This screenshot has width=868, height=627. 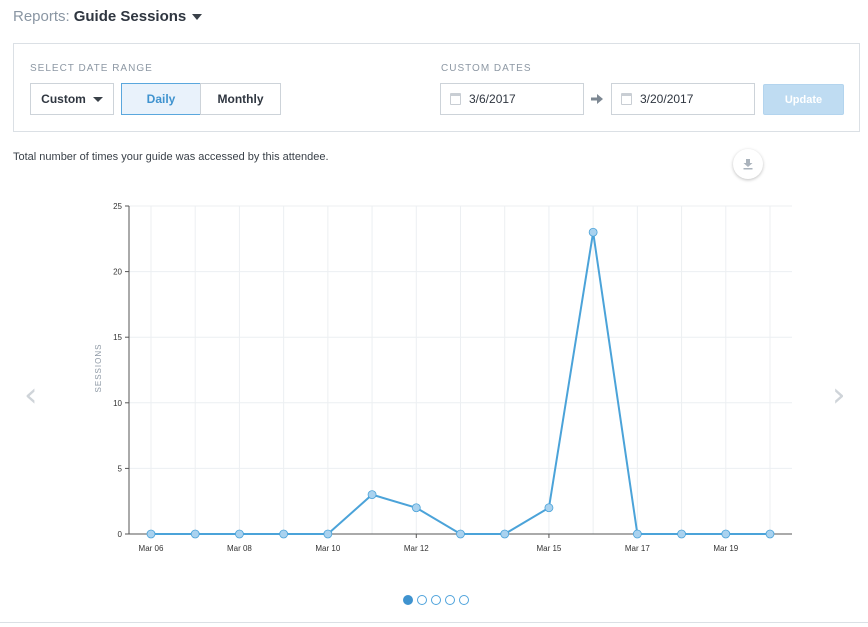 What do you see at coordinates (486, 68) in the screenshot?
I see `custom-dates-label: CUSTOM DATES` at bounding box center [486, 68].